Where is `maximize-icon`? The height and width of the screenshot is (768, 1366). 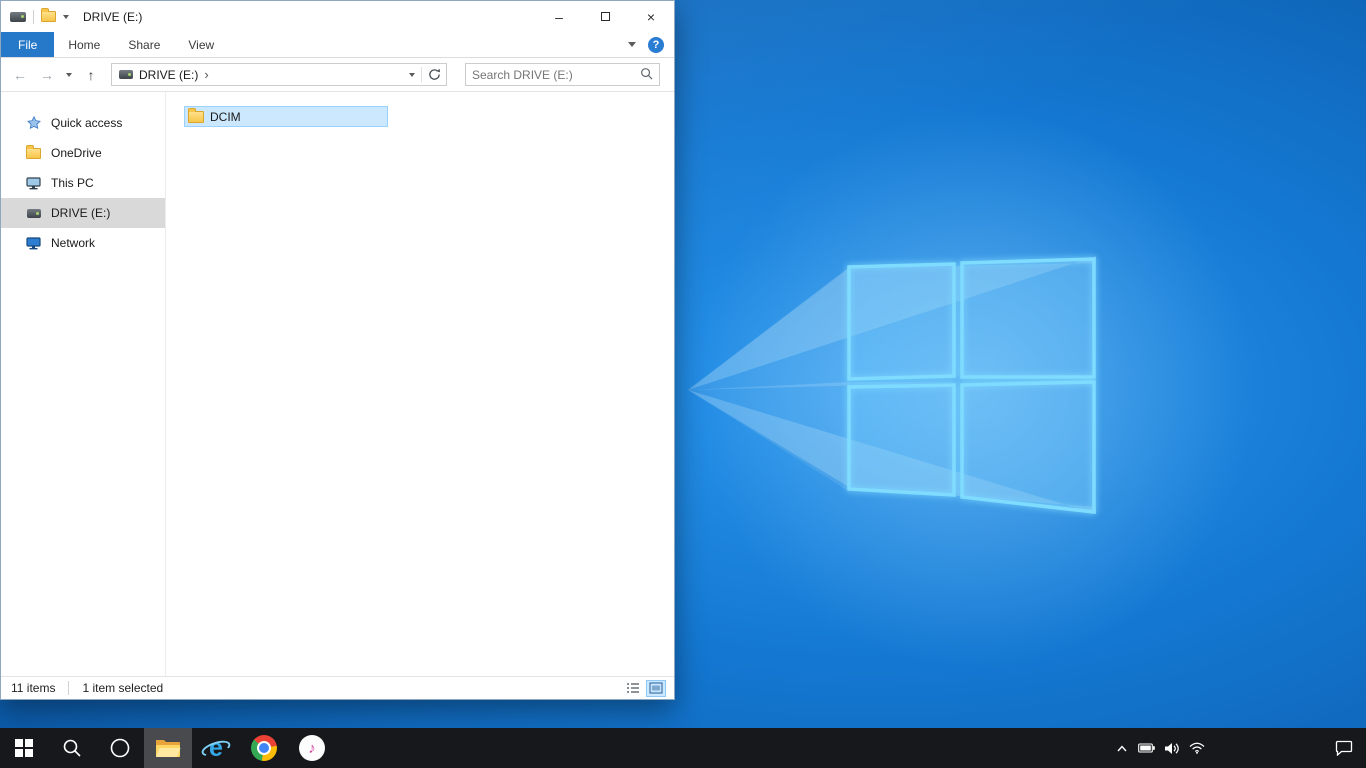
maximize-icon is located at coordinates (605, 16).